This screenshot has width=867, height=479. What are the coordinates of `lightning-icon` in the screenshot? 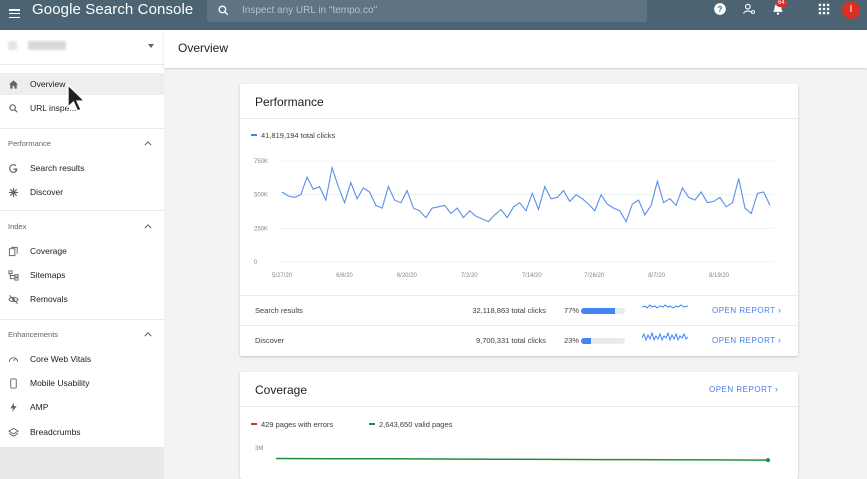 It's located at (13, 407).